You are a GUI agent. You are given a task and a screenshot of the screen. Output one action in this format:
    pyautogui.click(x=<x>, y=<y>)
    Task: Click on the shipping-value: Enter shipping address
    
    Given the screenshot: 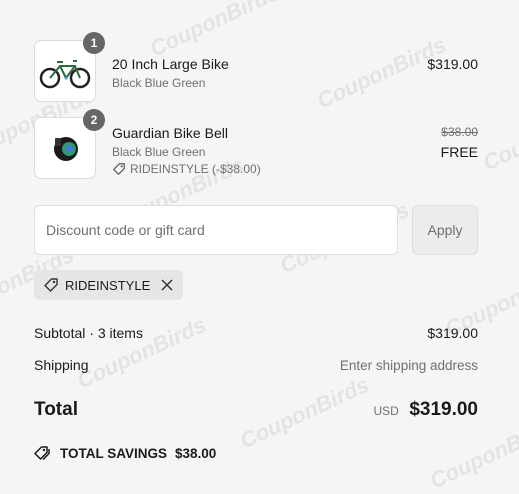 What is the action you would take?
    pyautogui.click(x=408, y=365)
    